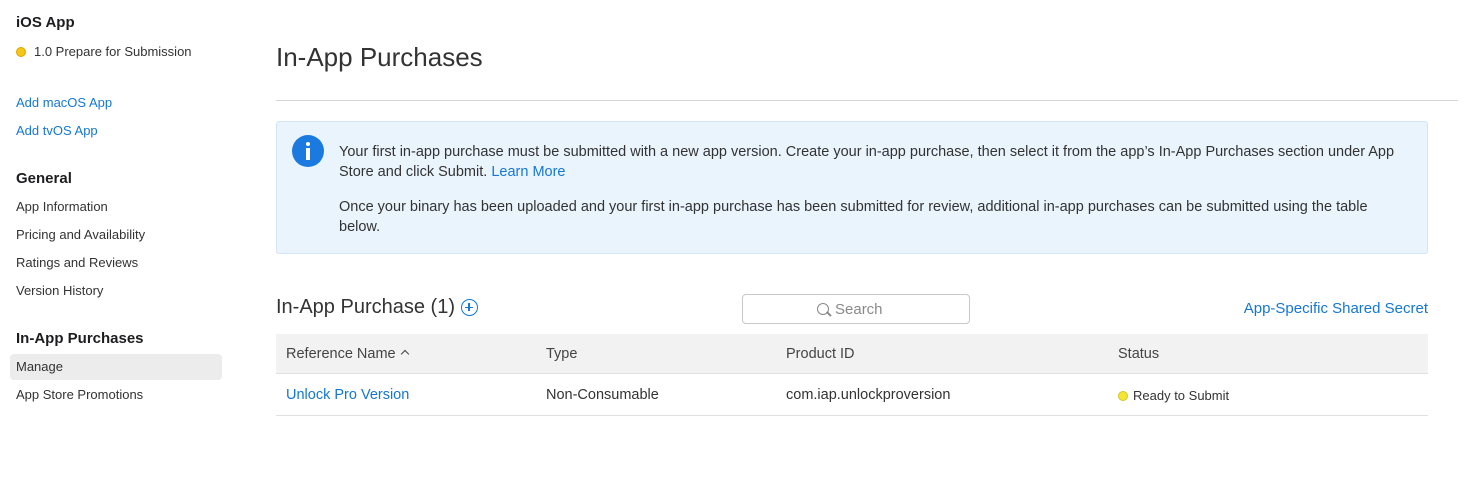 This screenshot has height=477, width=1472. Describe the element at coordinates (80, 234) in the screenshot. I see `sidebar-item-pricing: Pricing and Availability` at that location.